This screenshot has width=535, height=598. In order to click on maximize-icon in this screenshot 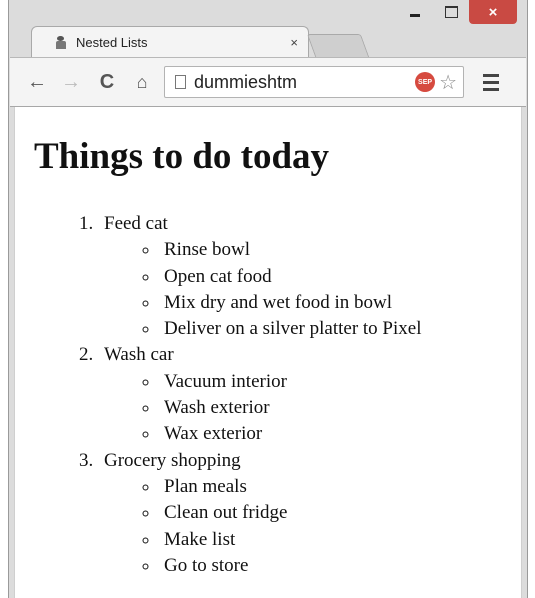, I will do `click(451, 12)`.